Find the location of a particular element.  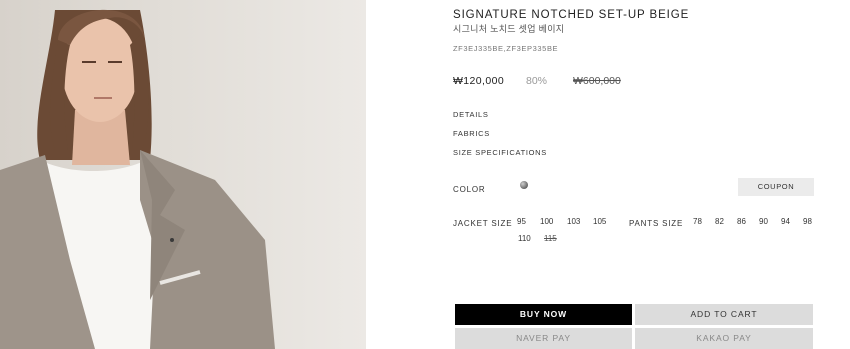

jacket-size-option: 110 is located at coordinates (524, 238).